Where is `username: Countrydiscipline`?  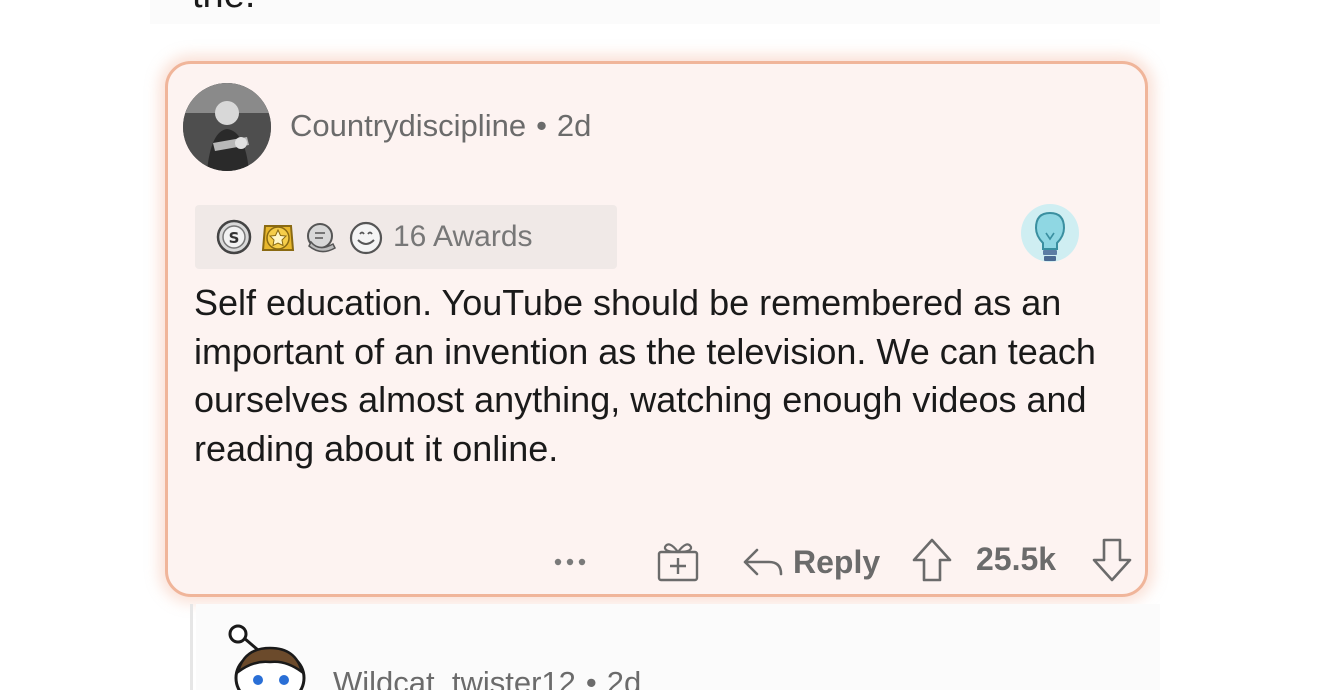
username: Countrydiscipline is located at coordinates (408, 125).